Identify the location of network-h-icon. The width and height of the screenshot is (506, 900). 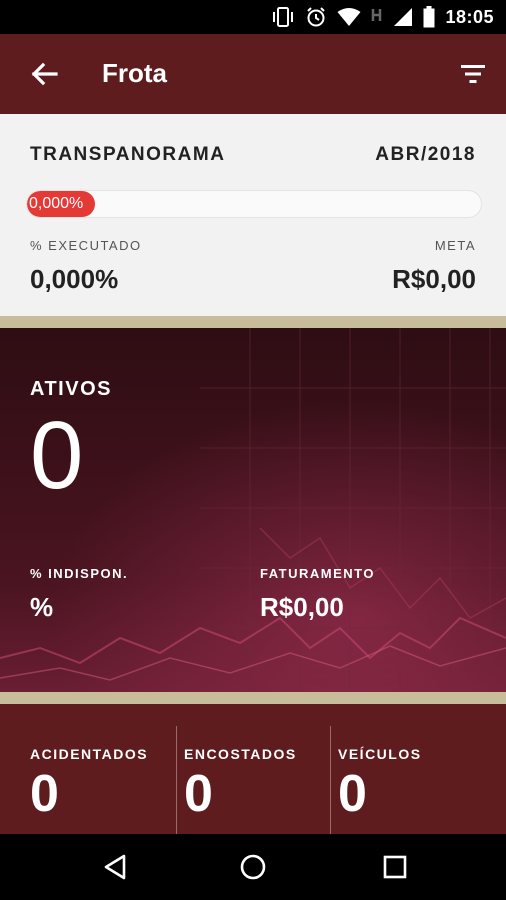
(377, 15).